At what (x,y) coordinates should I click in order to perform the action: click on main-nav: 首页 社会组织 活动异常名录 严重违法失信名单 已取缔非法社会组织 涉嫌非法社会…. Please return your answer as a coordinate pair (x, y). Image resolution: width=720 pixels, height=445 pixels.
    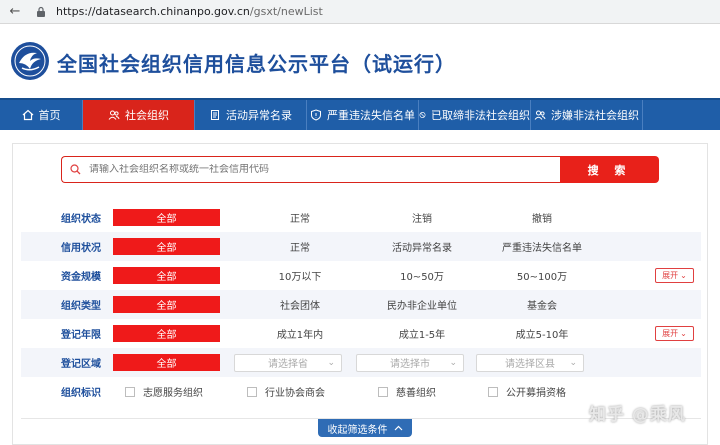
    Looking at the image, I should click on (360, 114).